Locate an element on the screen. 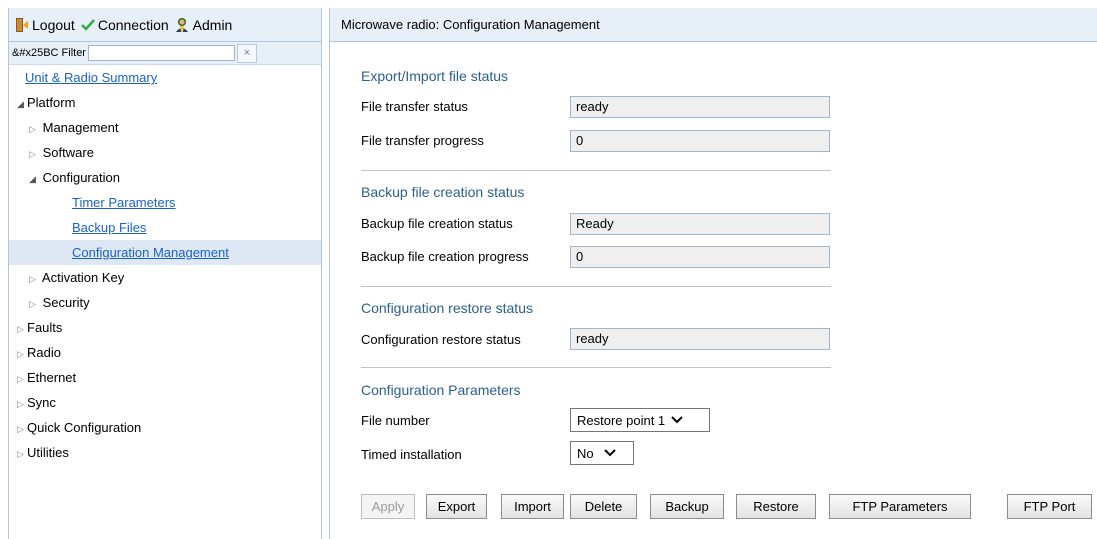  tree-item-sync: ▷ Sync is located at coordinates (165, 402).